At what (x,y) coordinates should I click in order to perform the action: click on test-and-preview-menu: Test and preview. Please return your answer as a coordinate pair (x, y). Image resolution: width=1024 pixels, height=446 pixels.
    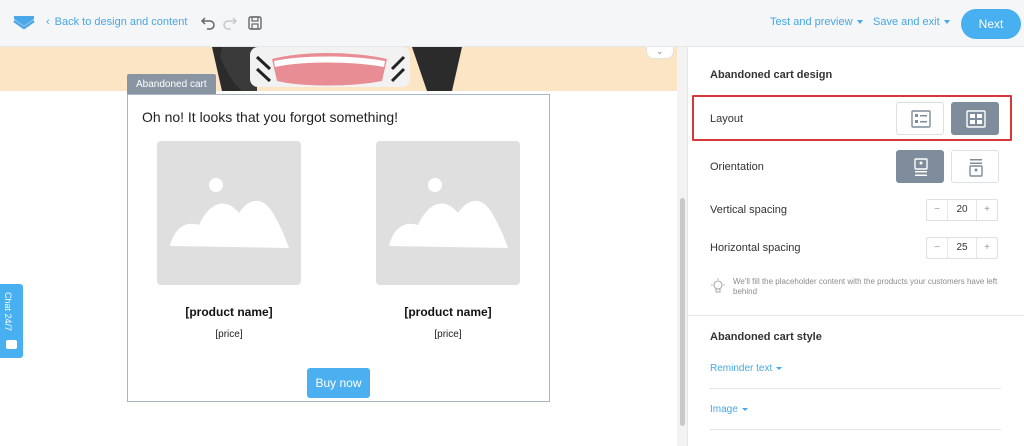
    Looking at the image, I should click on (816, 22).